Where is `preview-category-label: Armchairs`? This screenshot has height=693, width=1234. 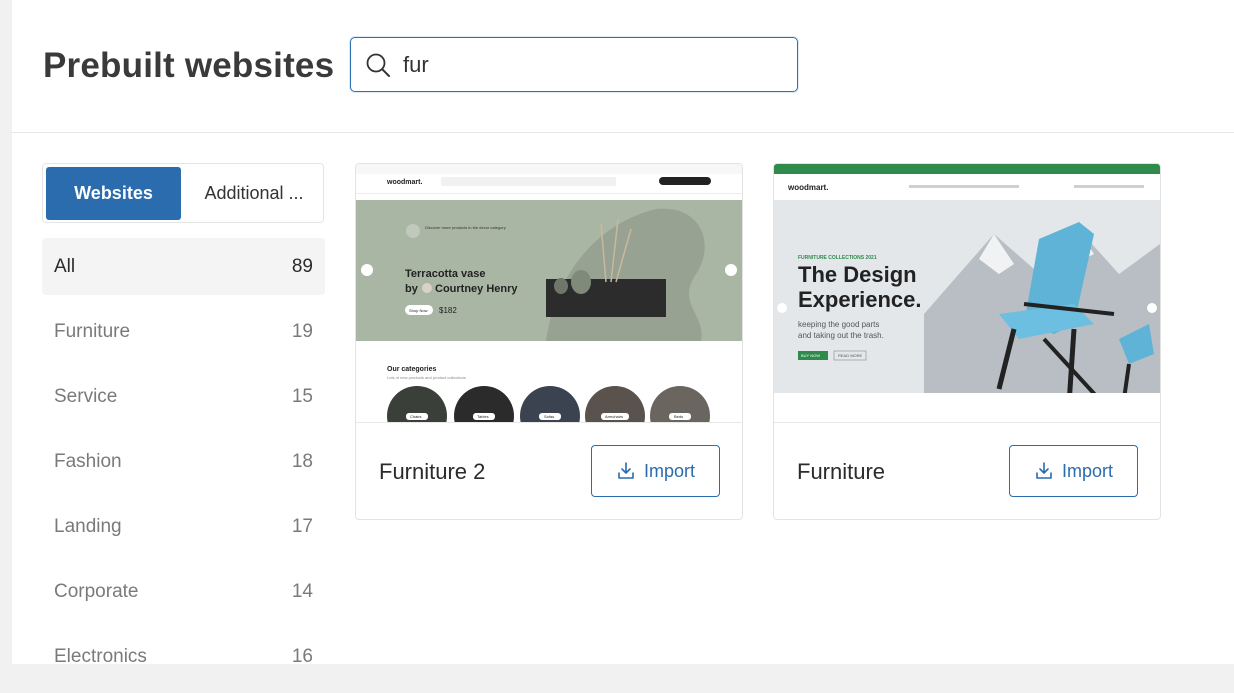
preview-category-label: Armchairs is located at coordinates (614, 416).